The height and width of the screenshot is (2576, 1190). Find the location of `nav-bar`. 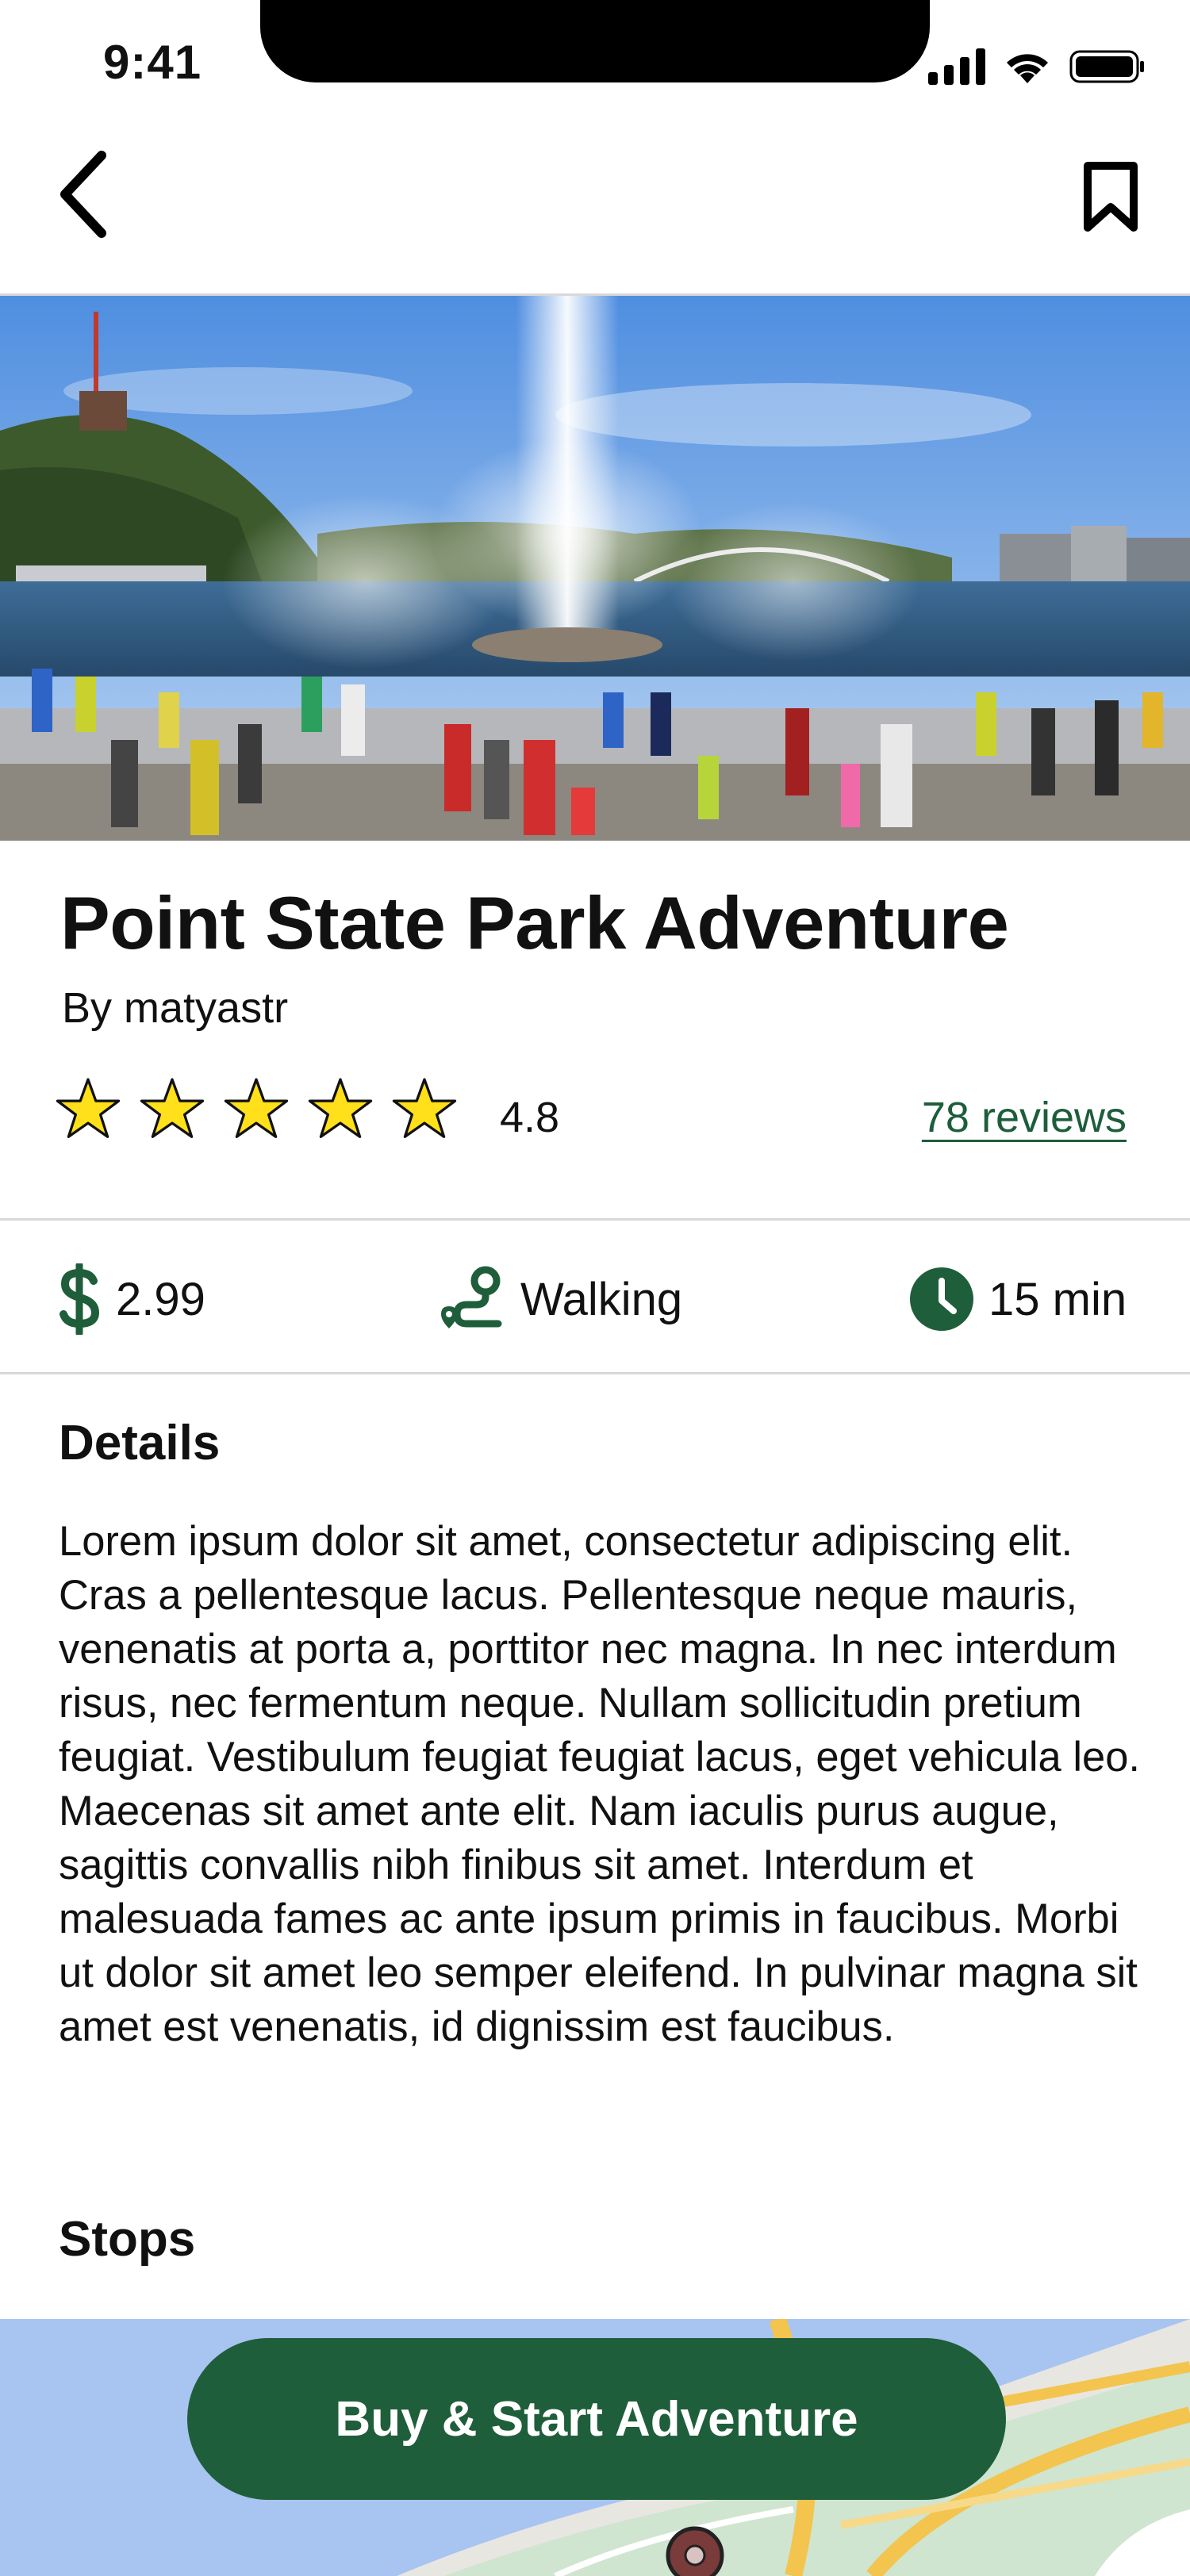

nav-bar is located at coordinates (595, 203).